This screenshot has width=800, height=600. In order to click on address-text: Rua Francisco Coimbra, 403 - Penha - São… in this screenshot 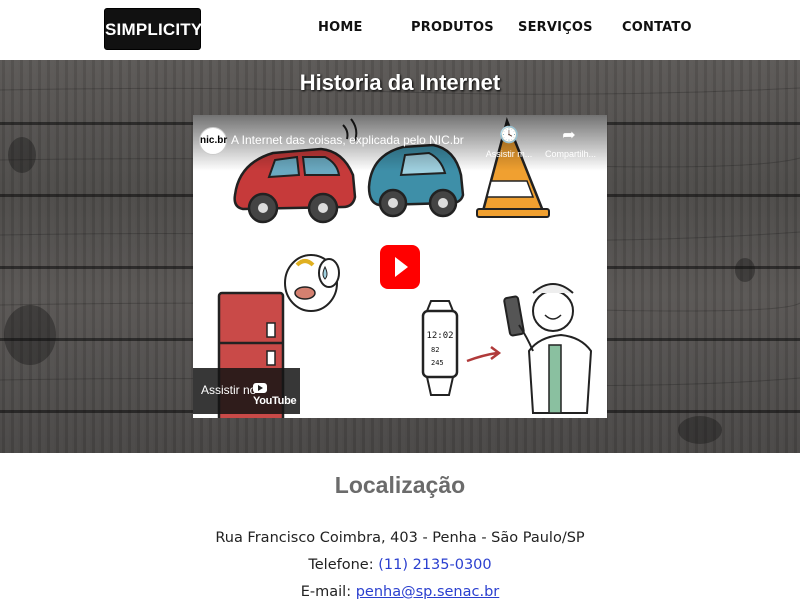, I will do `click(400, 538)`.